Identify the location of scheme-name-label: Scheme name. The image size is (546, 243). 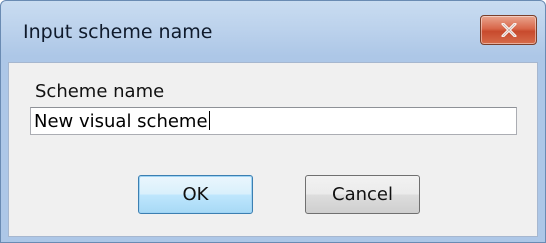
(100, 91).